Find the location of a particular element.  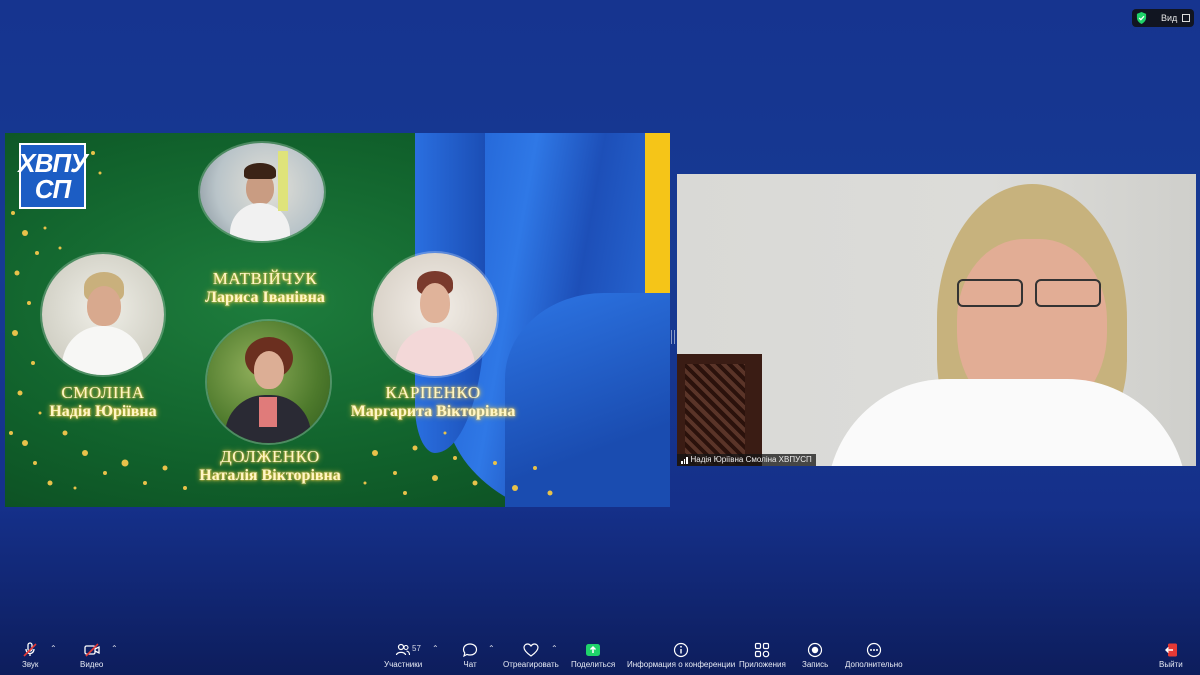

person-dolzhenko: ДОЛЖЕНКО Наталія Вікторівна is located at coordinates (270, 466).